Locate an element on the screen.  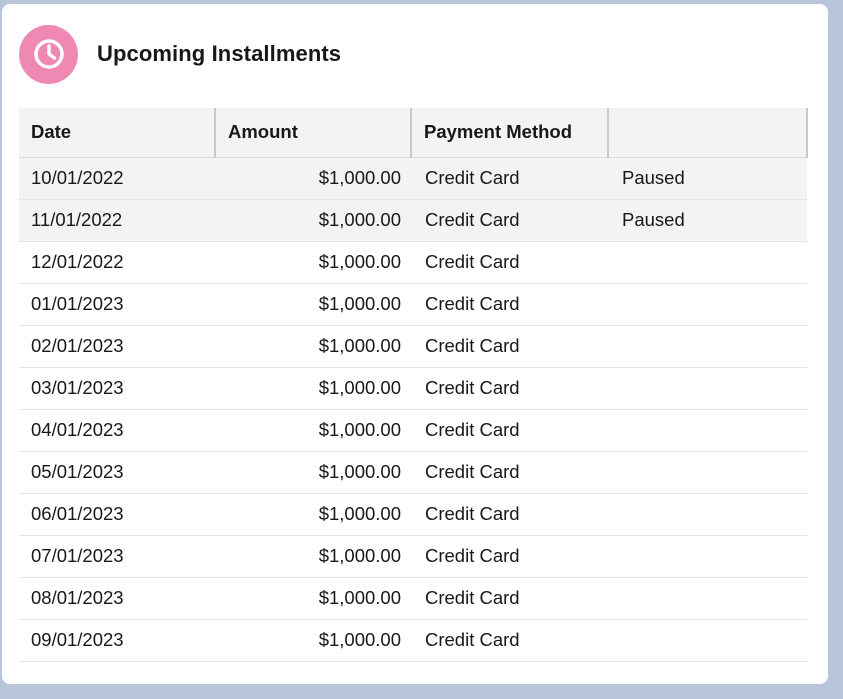
card-title: Upcoming Installments is located at coordinates (219, 53).